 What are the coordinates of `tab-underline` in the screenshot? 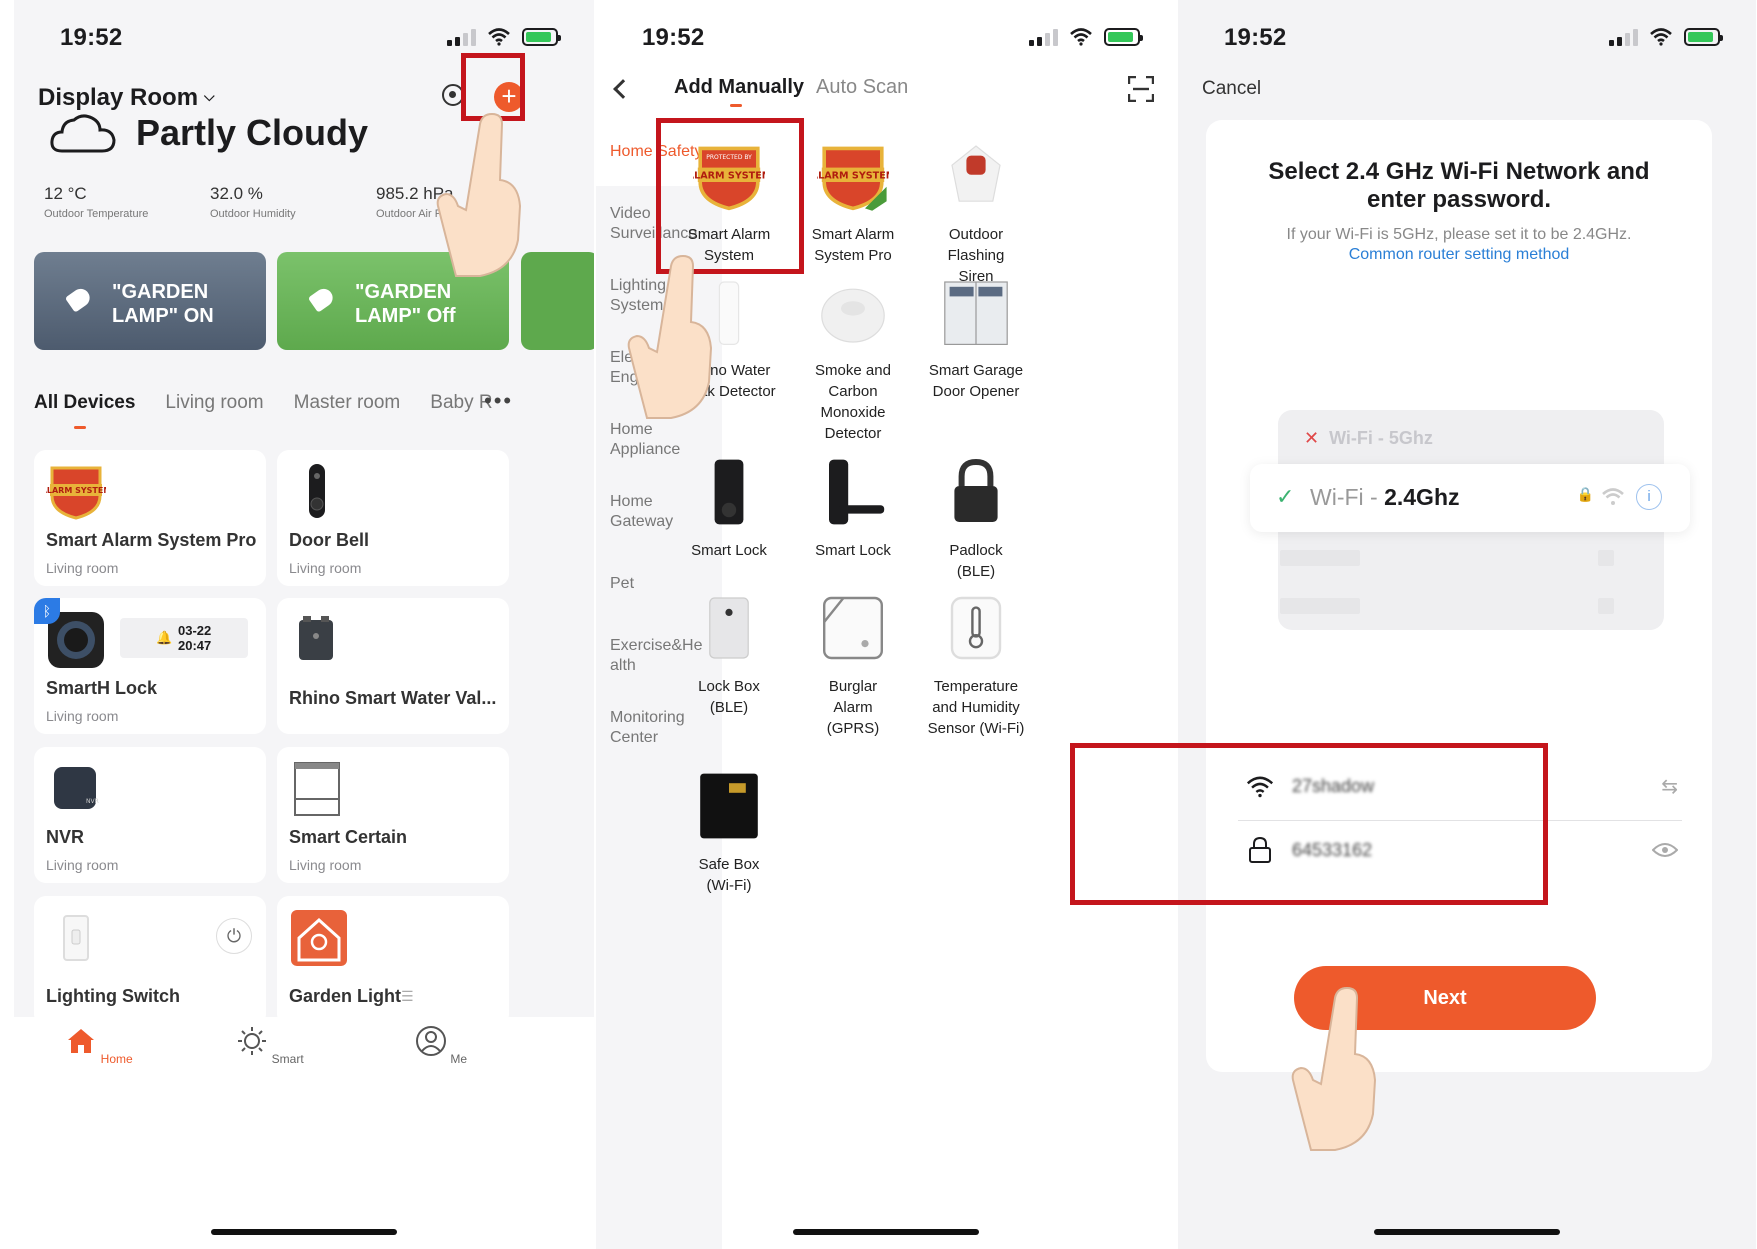 It's located at (80, 427).